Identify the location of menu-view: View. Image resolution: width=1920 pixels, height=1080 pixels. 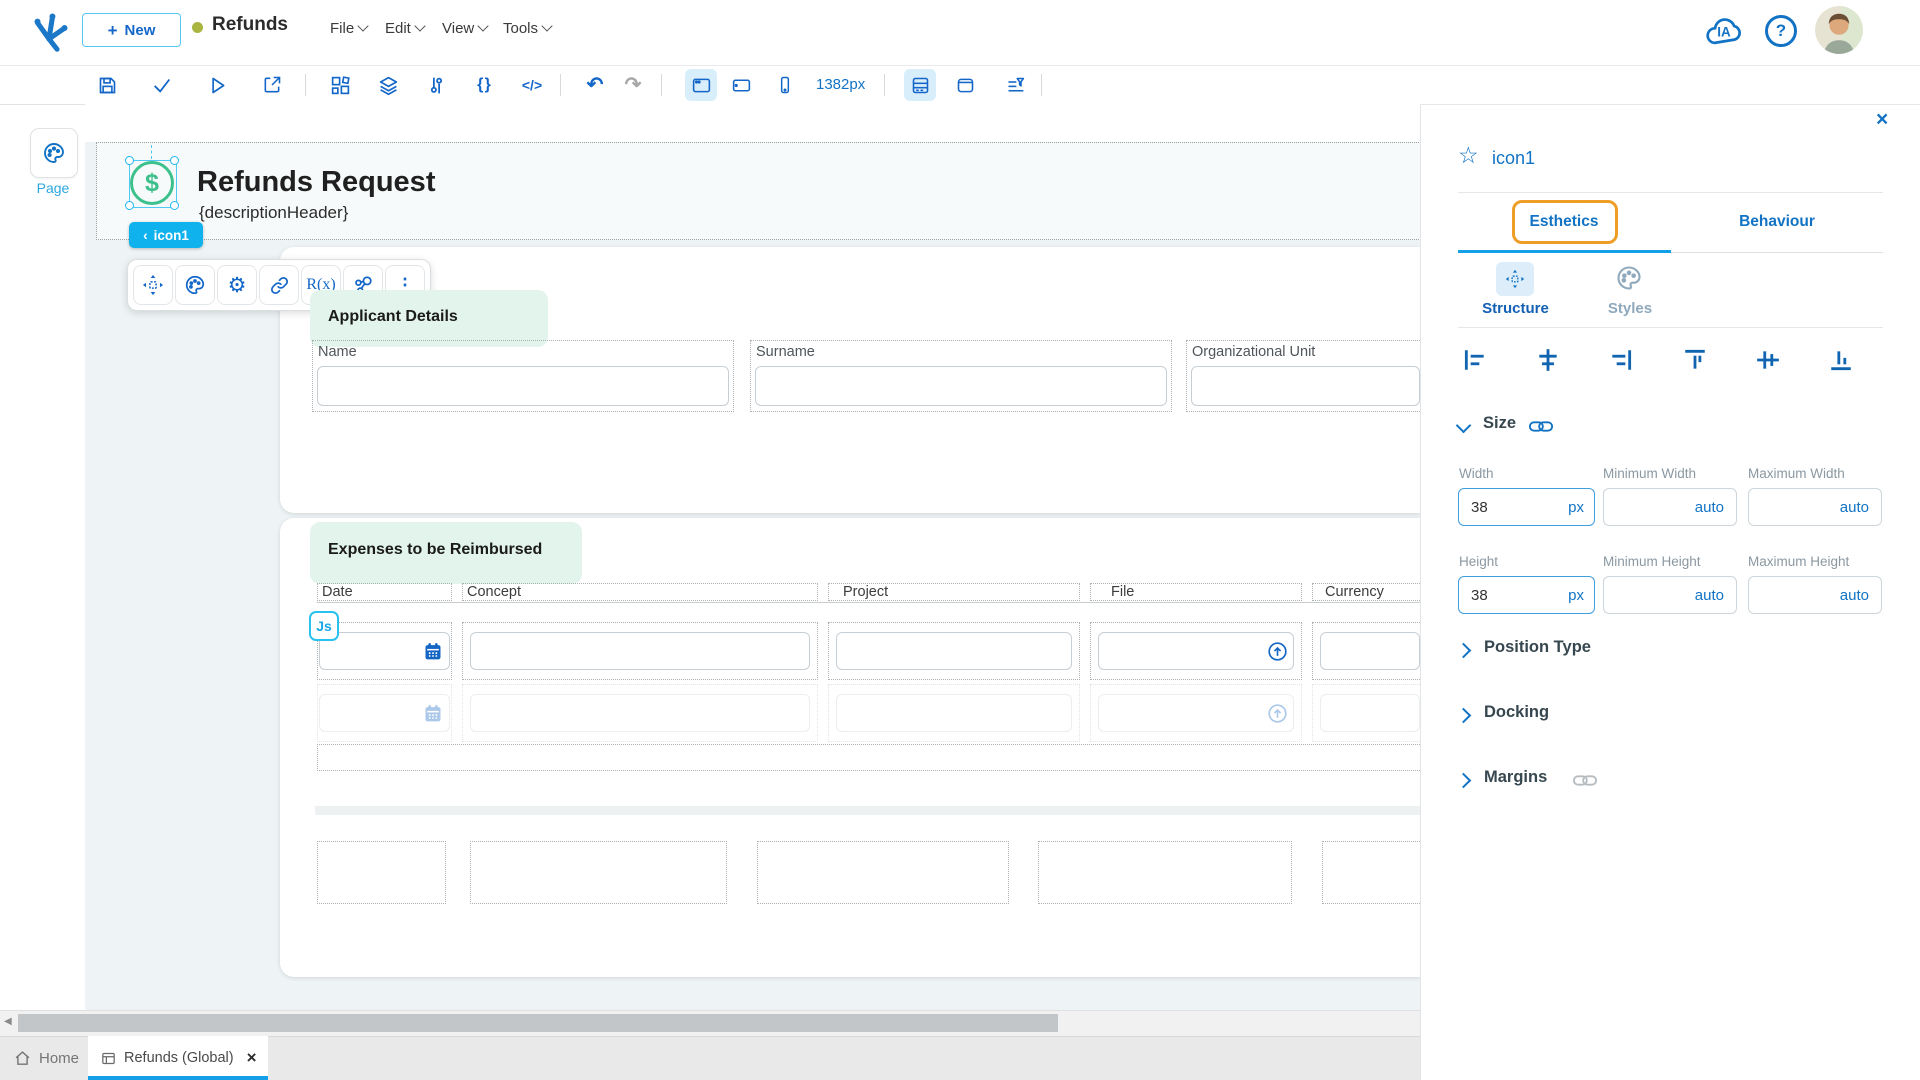
(465, 28).